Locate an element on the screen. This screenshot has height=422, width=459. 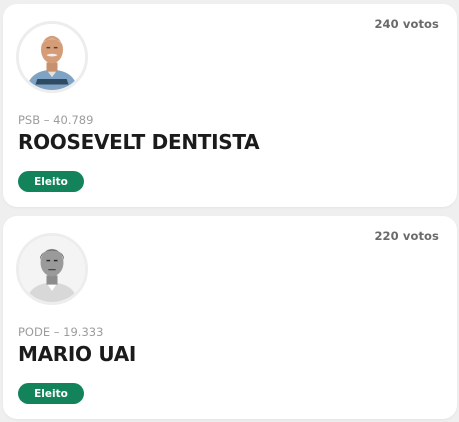
vote-count: 240 votos is located at coordinates (406, 24).